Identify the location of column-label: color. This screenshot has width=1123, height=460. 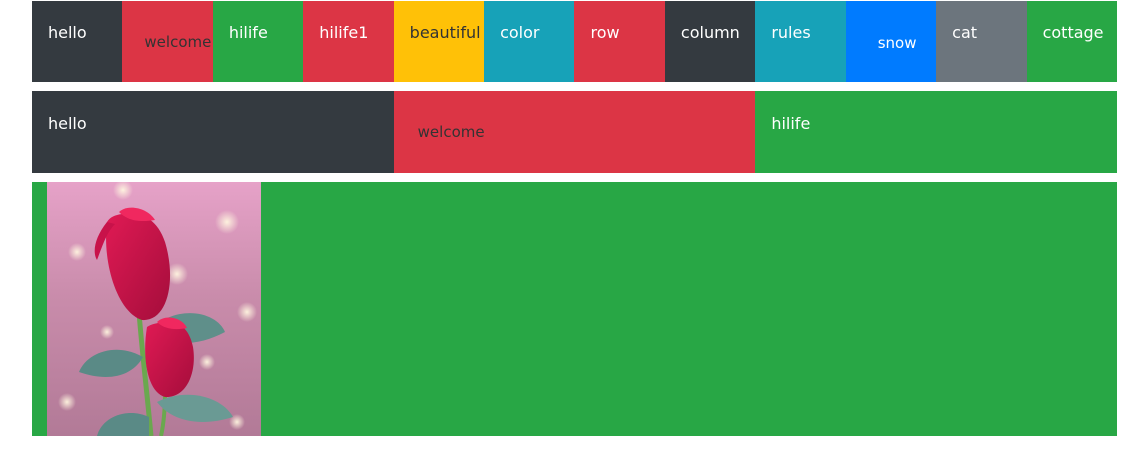
(520, 32).